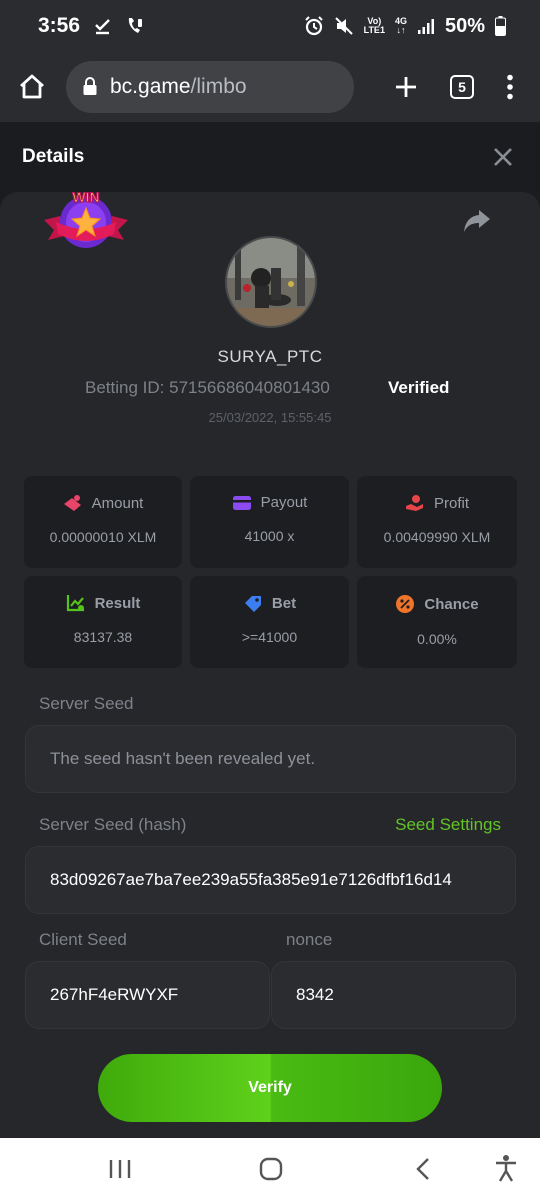  Describe the element at coordinates (425, 26) in the screenshot. I see `signal-icon` at that location.